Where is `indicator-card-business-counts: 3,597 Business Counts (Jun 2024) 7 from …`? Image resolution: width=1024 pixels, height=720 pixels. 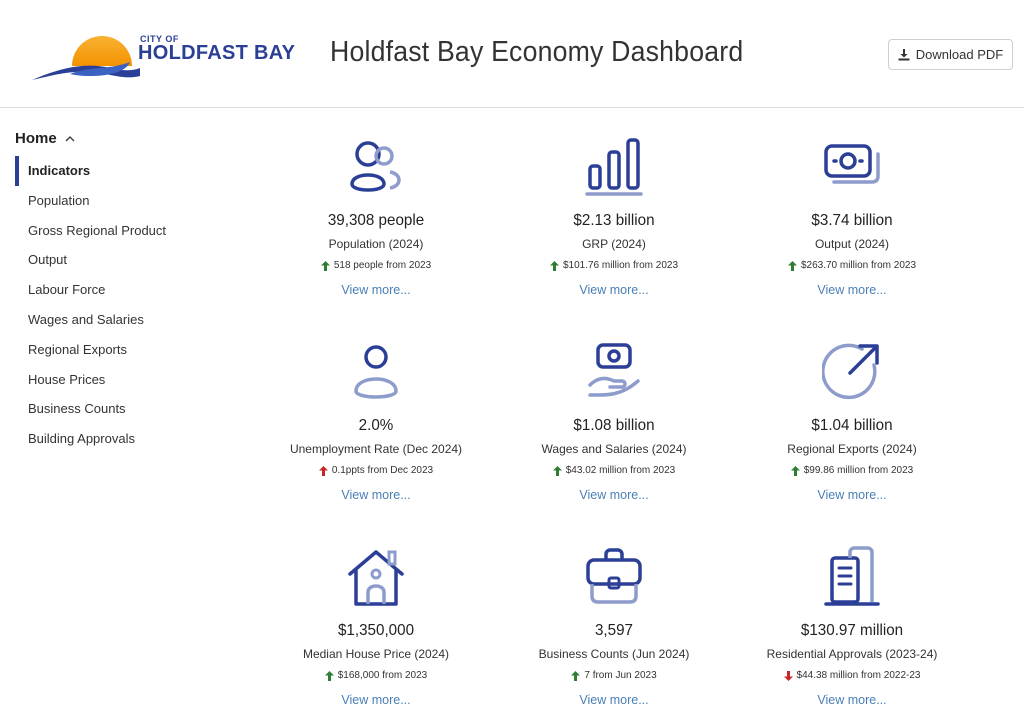 indicator-card-business-counts: 3,597 Business Counts (Jun 2024) 7 from … is located at coordinates (614, 630).